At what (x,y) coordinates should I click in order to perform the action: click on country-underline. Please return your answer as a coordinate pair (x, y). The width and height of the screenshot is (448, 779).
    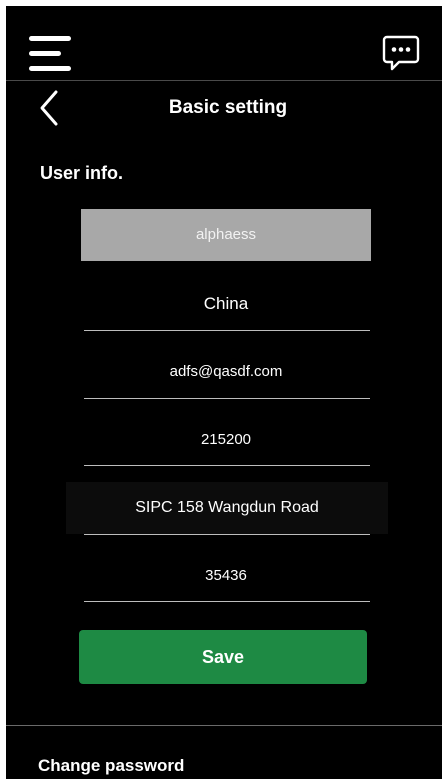
    Looking at the image, I should click on (227, 330).